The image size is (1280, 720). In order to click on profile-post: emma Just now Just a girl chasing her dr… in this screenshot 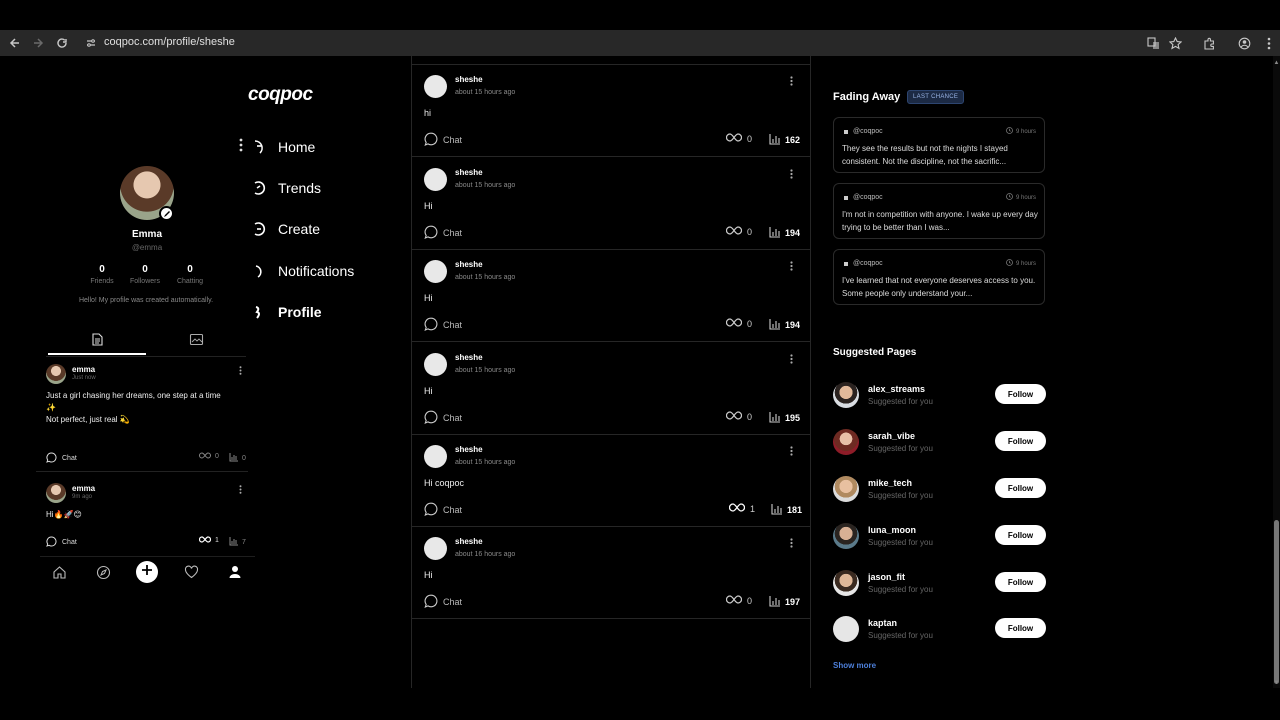, I will do `click(148, 414)`.